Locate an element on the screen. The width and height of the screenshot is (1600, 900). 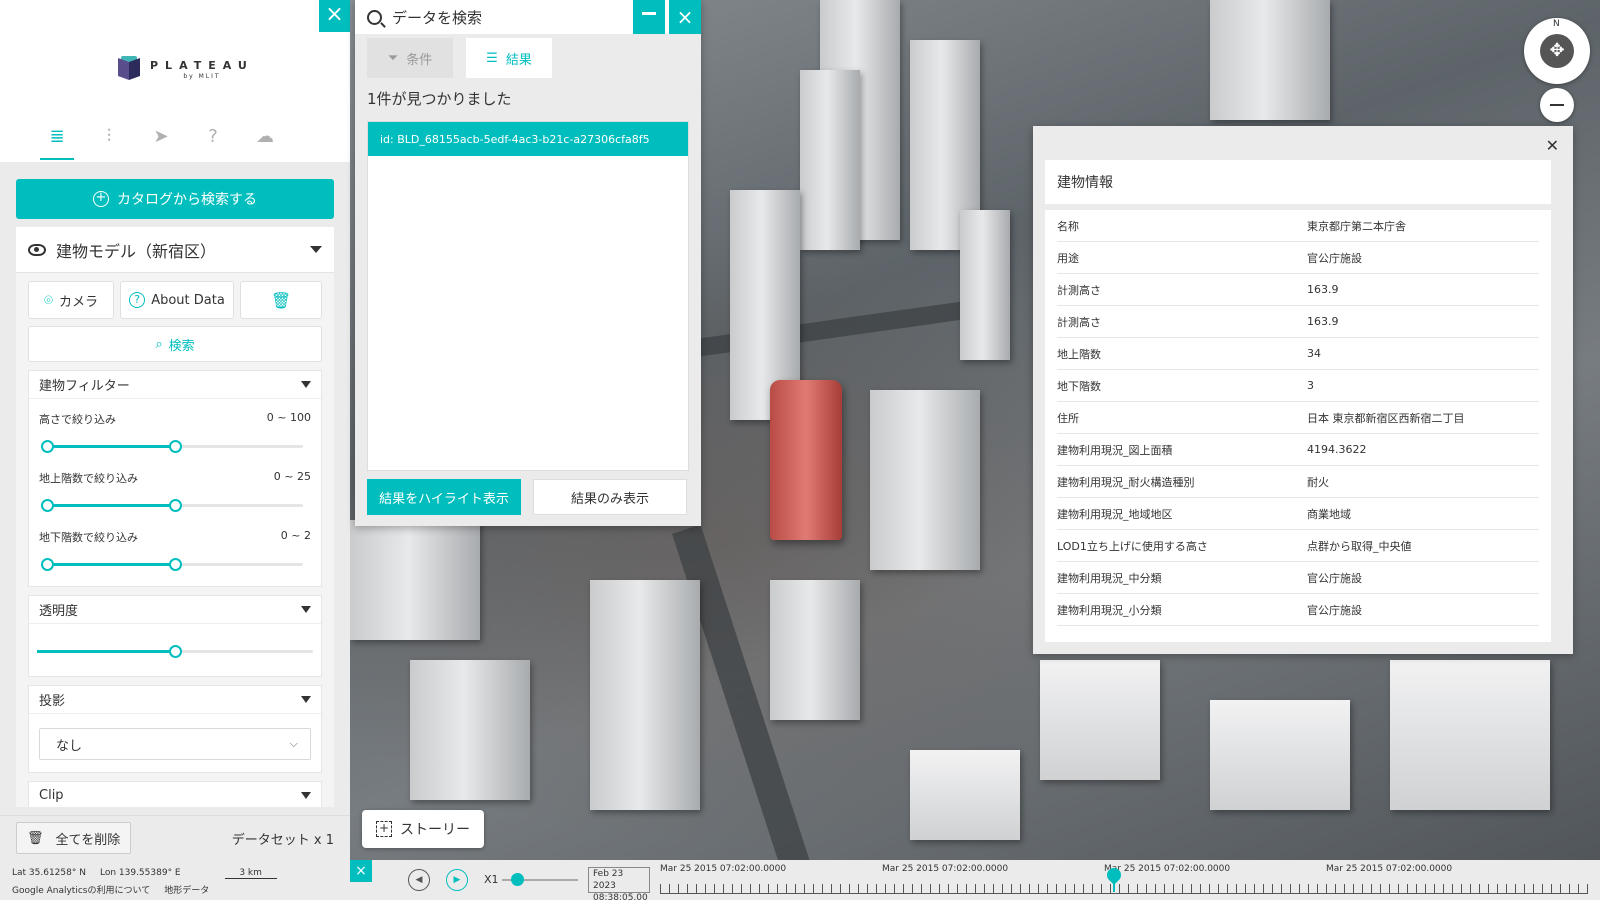
shadow-select: なし ⌵ is located at coordinates (175, 744).